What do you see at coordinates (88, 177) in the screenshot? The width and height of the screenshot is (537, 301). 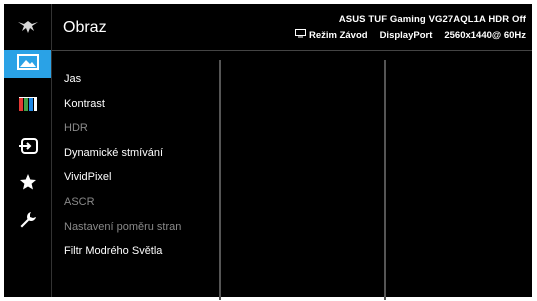 I see `menu-item-vividpixel: VividPixel` at bounding box center [88, 177].